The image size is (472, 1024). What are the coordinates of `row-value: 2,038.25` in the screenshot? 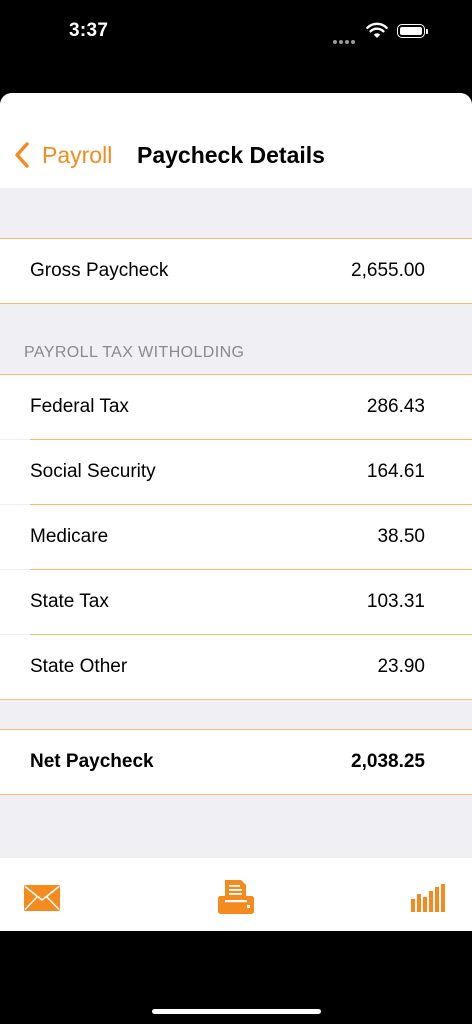 It's located at (388, 761).